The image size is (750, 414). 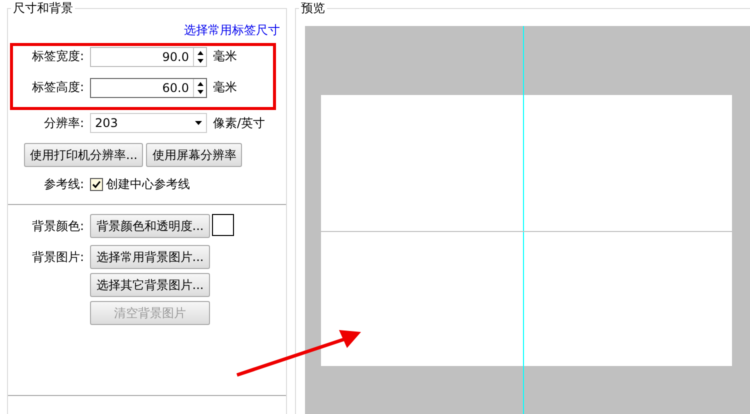 What do you see at coordinates (57, 226) in the screenshot?
I see `field-label: 背景颜色:` at bounding box center [57, 226].